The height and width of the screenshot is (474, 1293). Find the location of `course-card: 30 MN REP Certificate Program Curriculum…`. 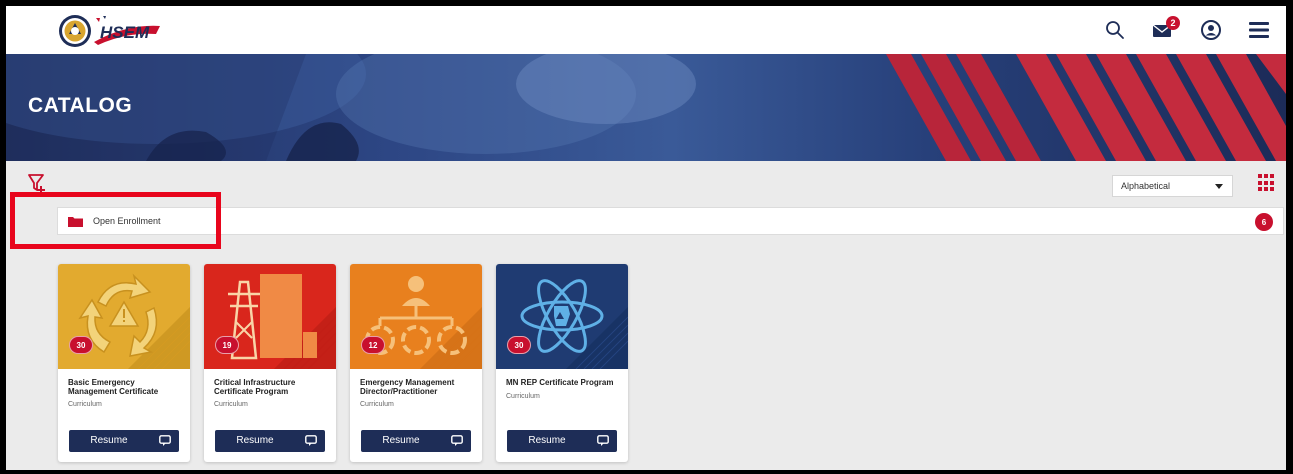

course-card: 30 MN REP Certificate Program Curriculum… is located at coordinates (562, 363).